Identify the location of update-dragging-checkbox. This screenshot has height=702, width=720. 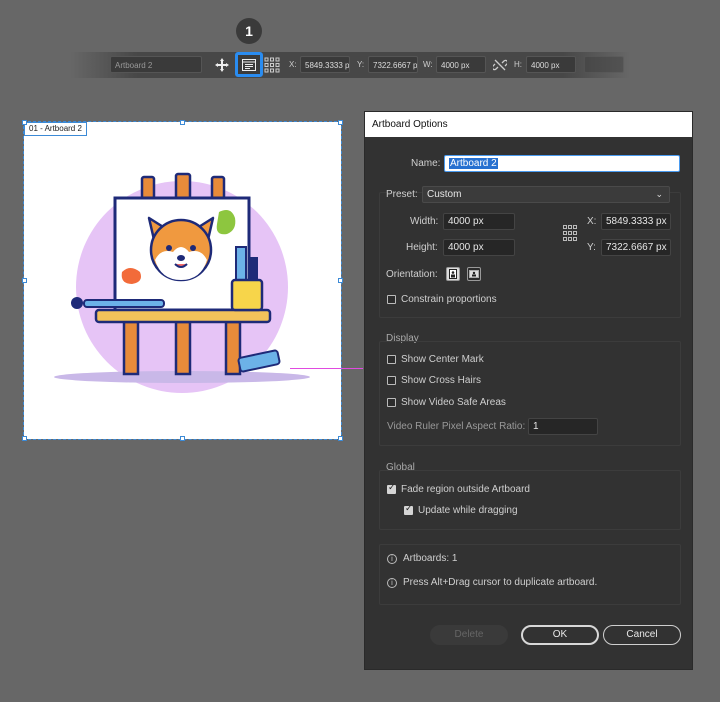
(408, 509).